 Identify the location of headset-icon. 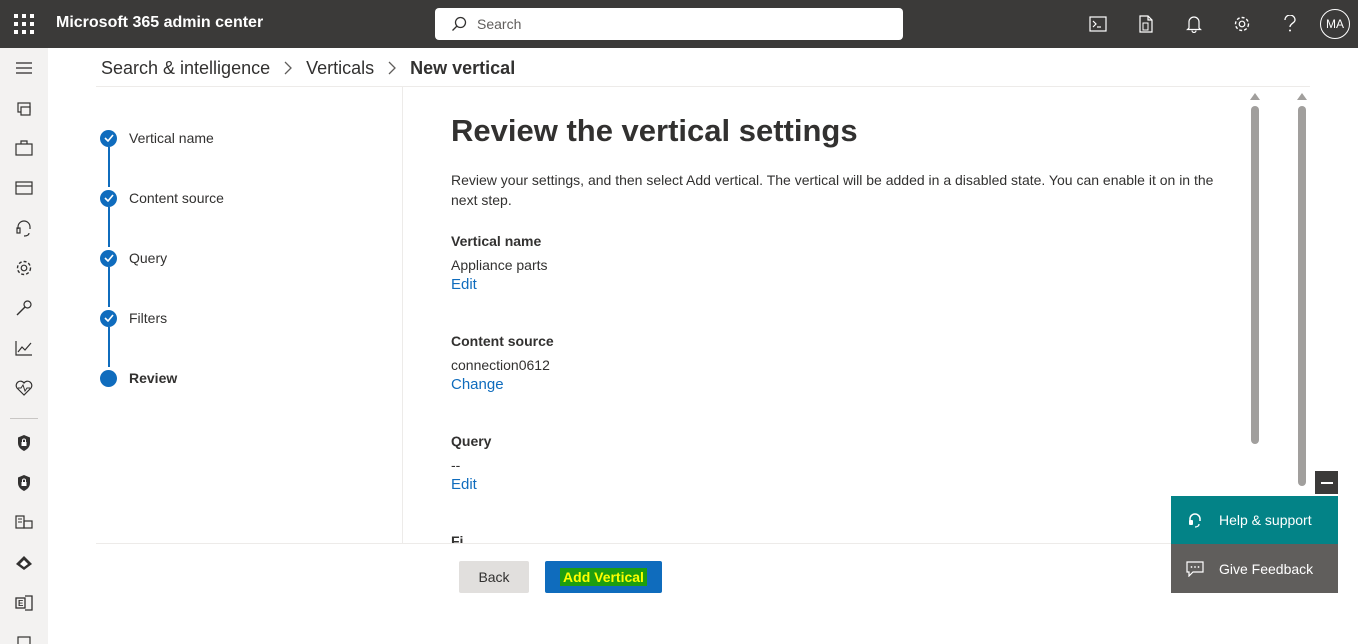
(1195, 520).